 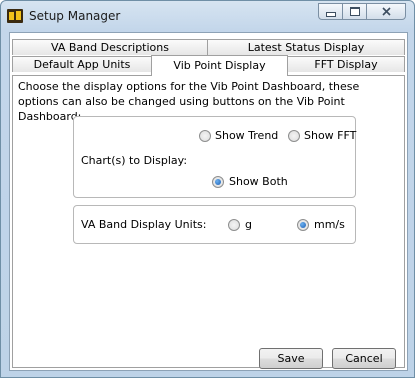 I want to click on va-band-display-units-group: VA Band Display Units: g mm/s, so click(x=214, y=224).